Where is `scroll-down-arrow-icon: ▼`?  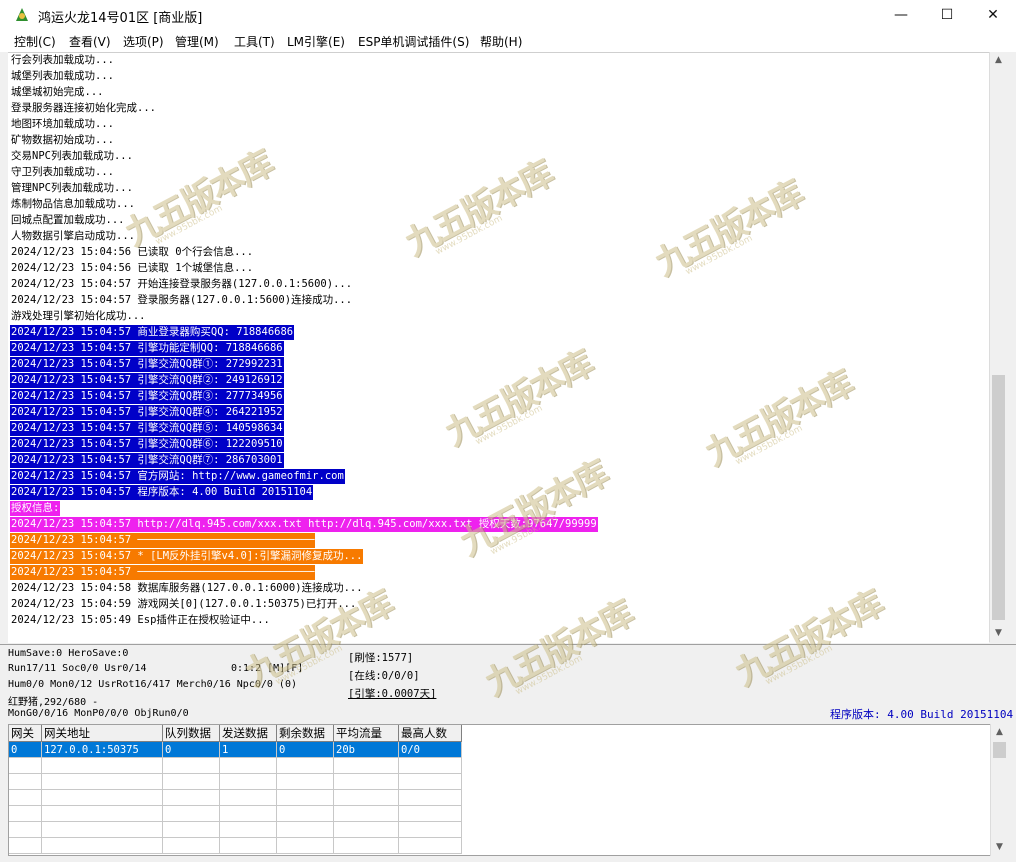 scroll-down-arrow-icon: ▼ is located at coordinates (998, 633).